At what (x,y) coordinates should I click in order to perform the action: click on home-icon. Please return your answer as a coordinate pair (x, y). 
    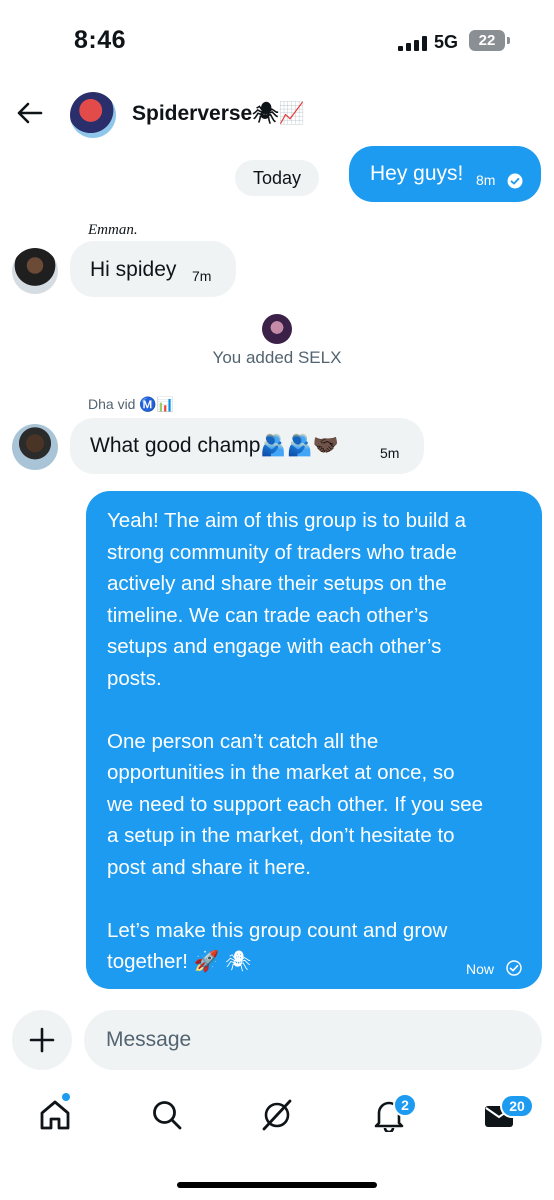
    Looking at the image, I should click on (55, 1115).